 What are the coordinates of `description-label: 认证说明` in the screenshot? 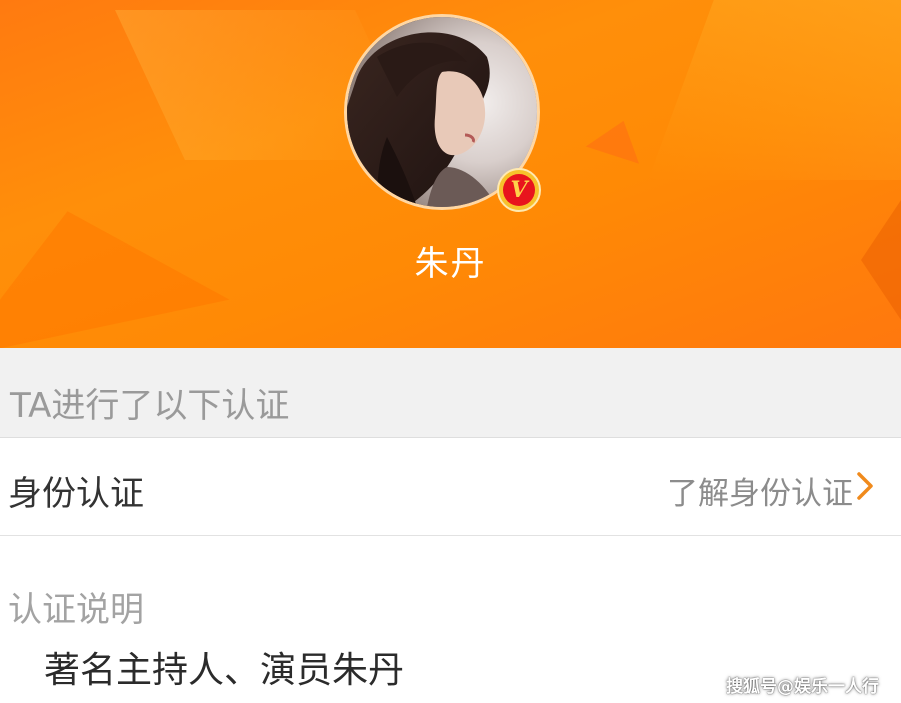 It's located at (76, 610).